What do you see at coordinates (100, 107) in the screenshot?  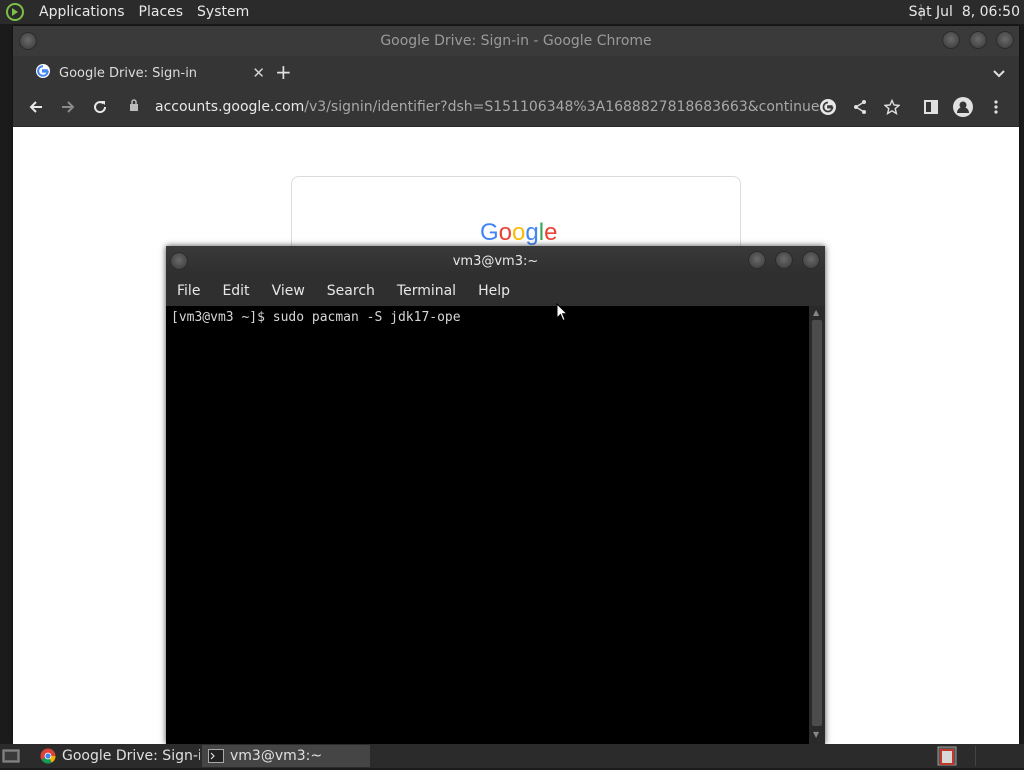 I see `reload-icon` at bounding box center [100, 107].